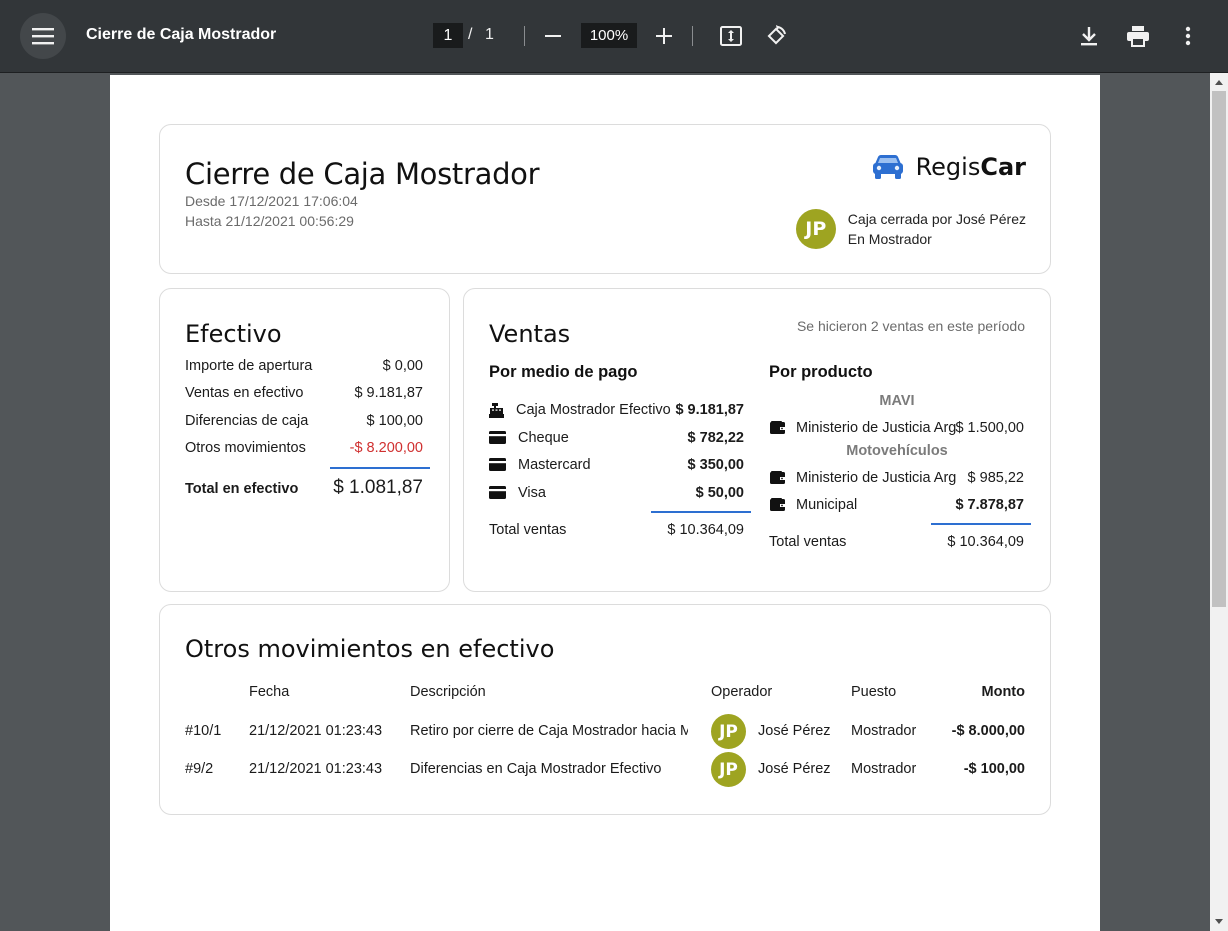 The height and width of the screenshot is (931, 1228). I want to click on print-button, so click(1138, 36).